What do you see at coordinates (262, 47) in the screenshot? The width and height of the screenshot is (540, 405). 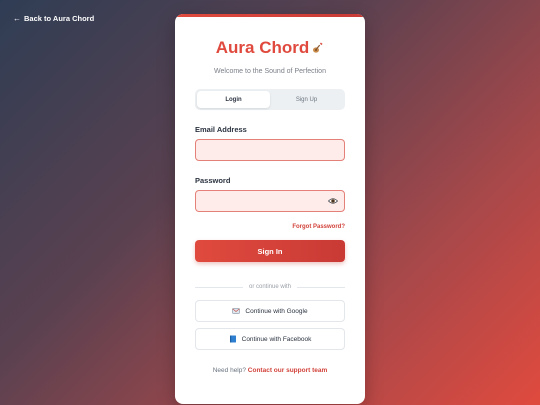 I see `brand-name: Aura Chord` at bounding box center [262, 47].